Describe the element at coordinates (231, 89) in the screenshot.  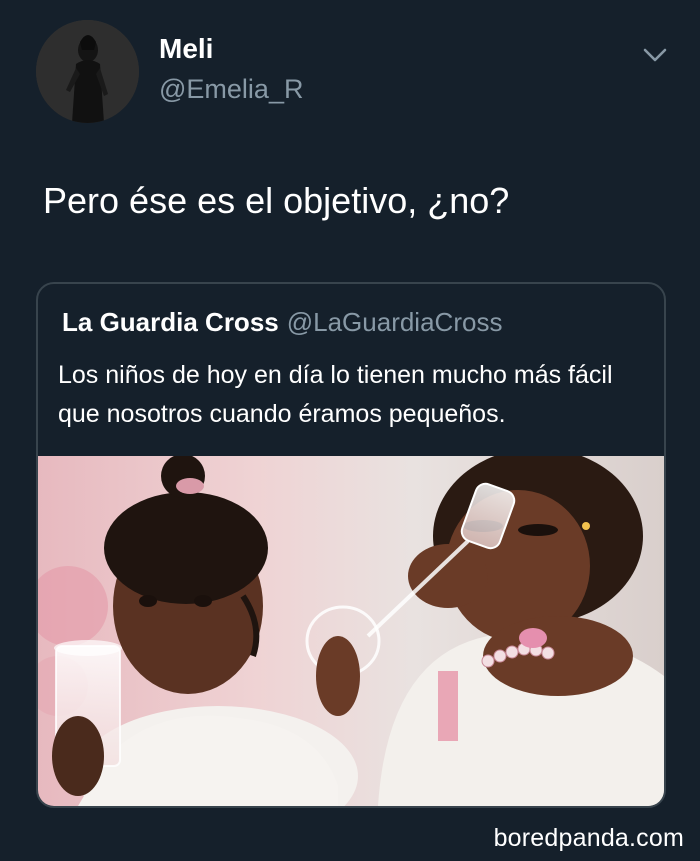
I see `author-handle: @Emelia_R` at that location.